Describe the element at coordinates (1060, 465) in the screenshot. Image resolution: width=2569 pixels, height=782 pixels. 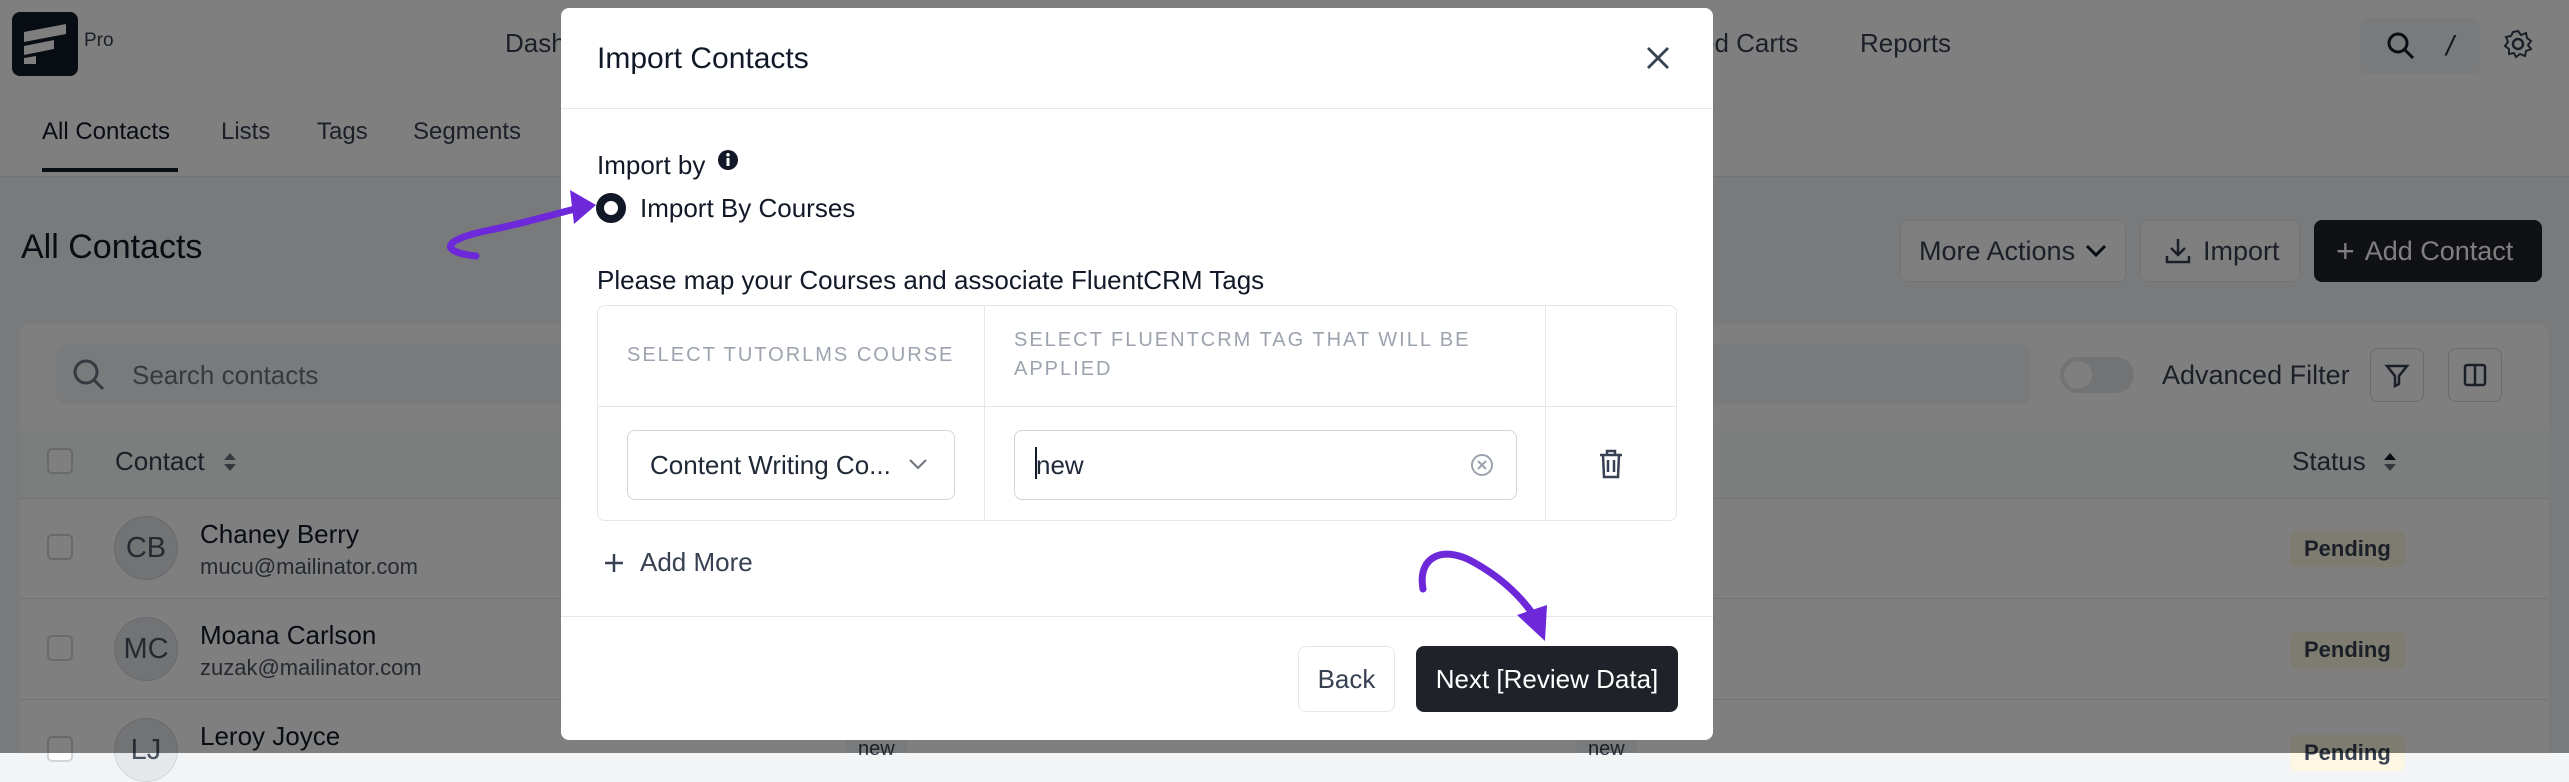
I see `tag-select-value: new` at that location.